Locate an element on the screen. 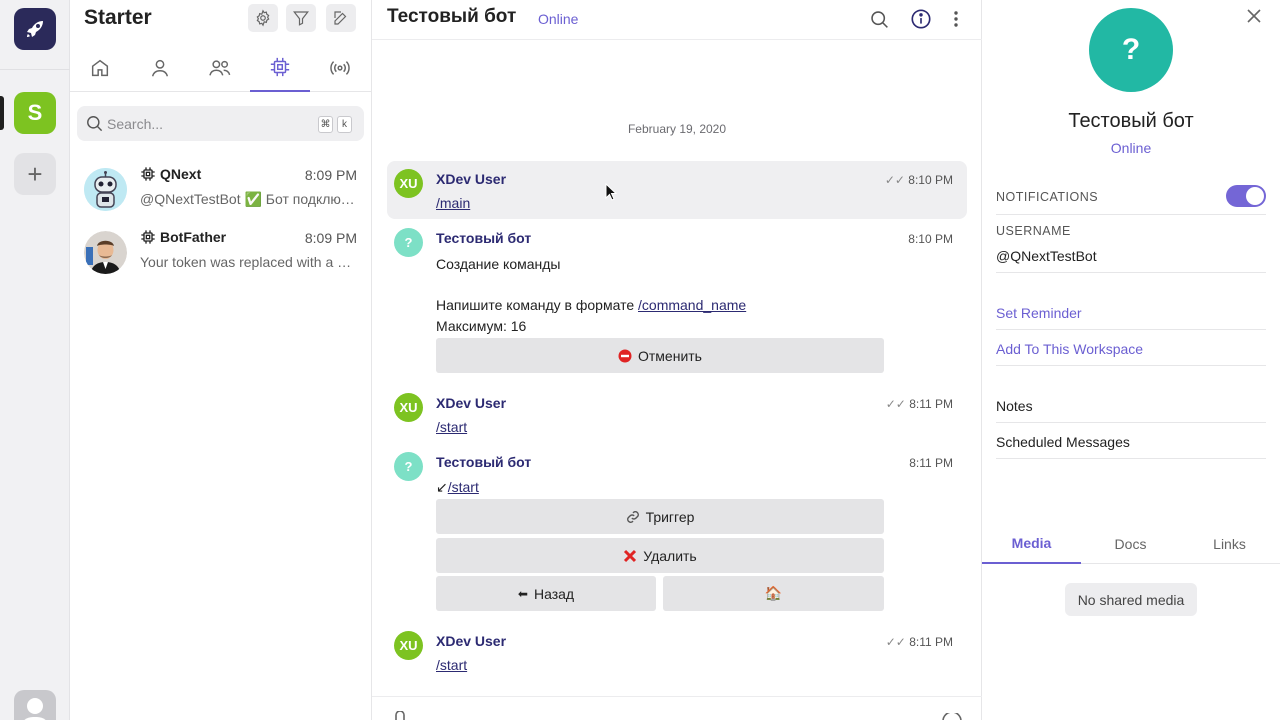 Image resolution: width=1280 pixels, height=720 pixels. message-item: XU XDev User ✓✓ 8:10 PM /main is located at coordinates (677, 190).